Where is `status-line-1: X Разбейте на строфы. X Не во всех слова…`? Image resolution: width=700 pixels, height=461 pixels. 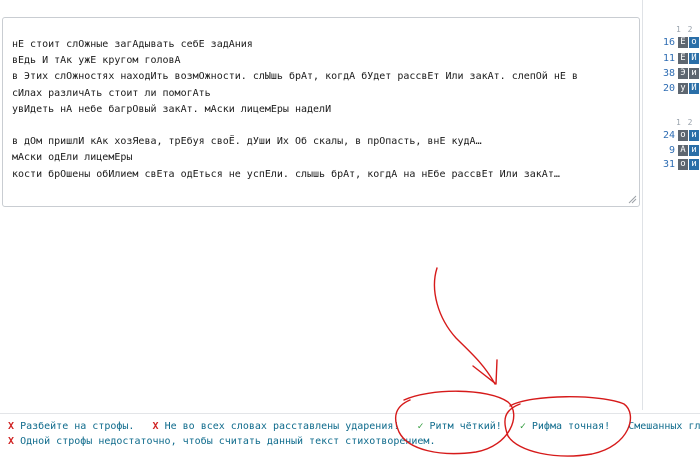
status-line-1: X Разбейте на строфы. X Не во всех слова… is located at coordinates (354, 427).